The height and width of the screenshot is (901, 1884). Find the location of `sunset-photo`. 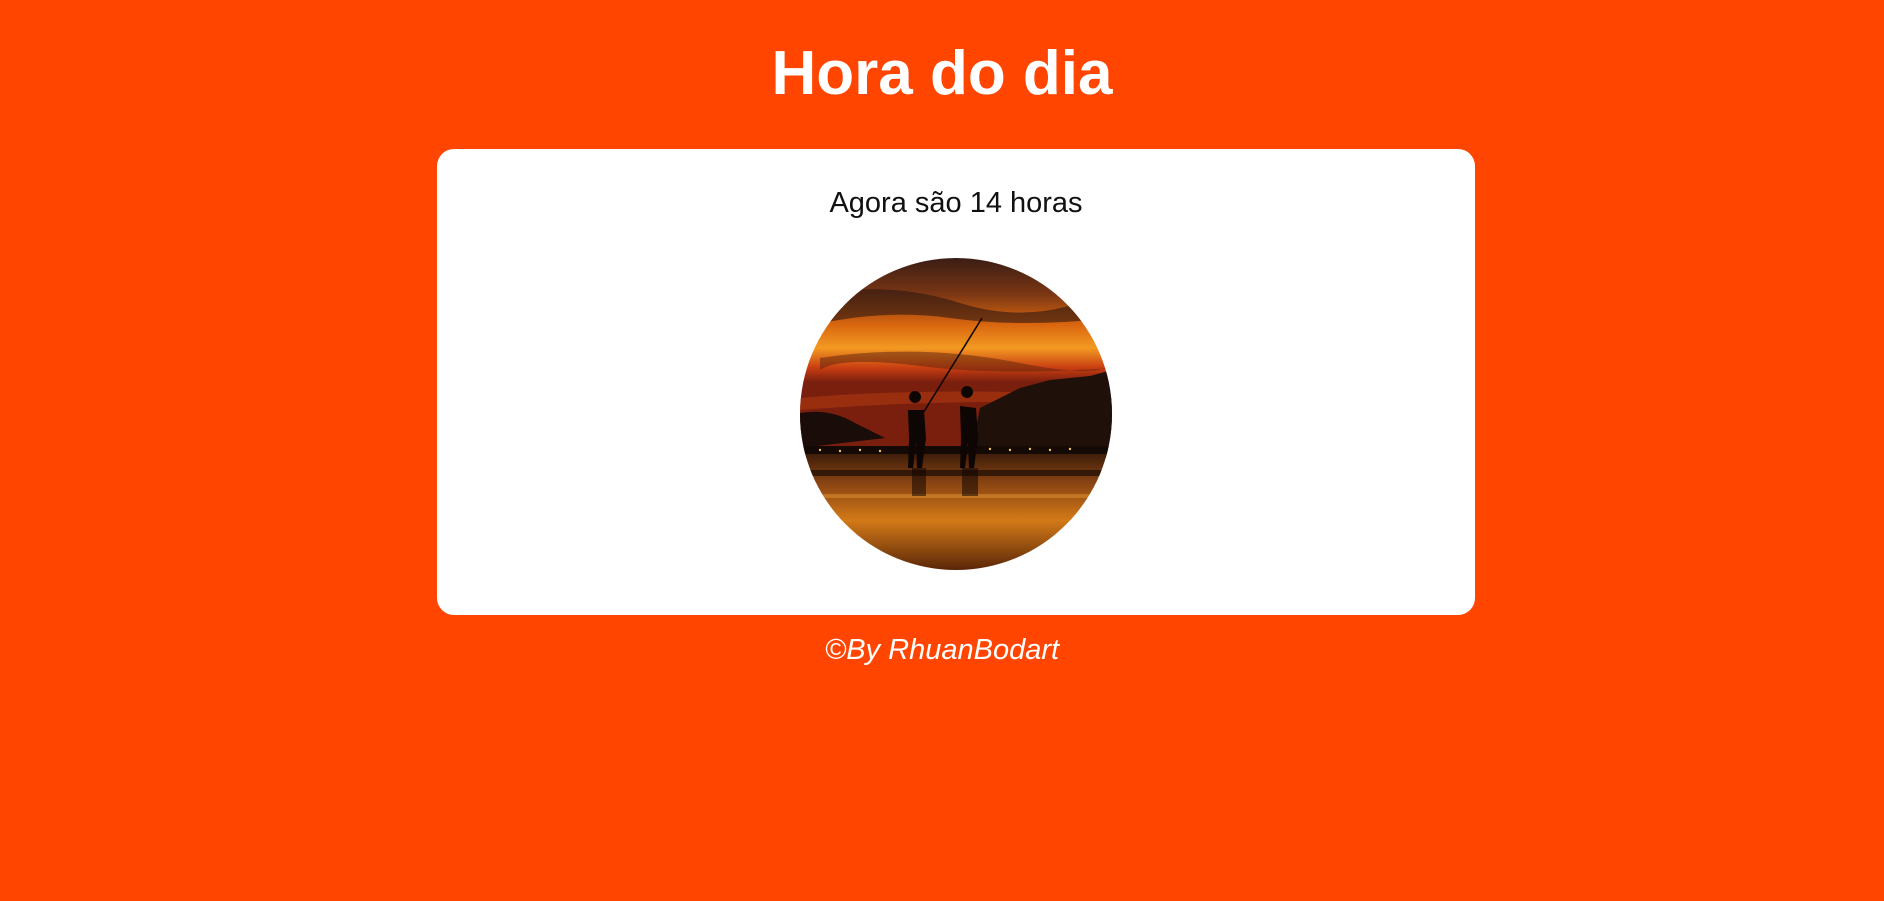

sunset-photo is located at coordinates (956, 414).